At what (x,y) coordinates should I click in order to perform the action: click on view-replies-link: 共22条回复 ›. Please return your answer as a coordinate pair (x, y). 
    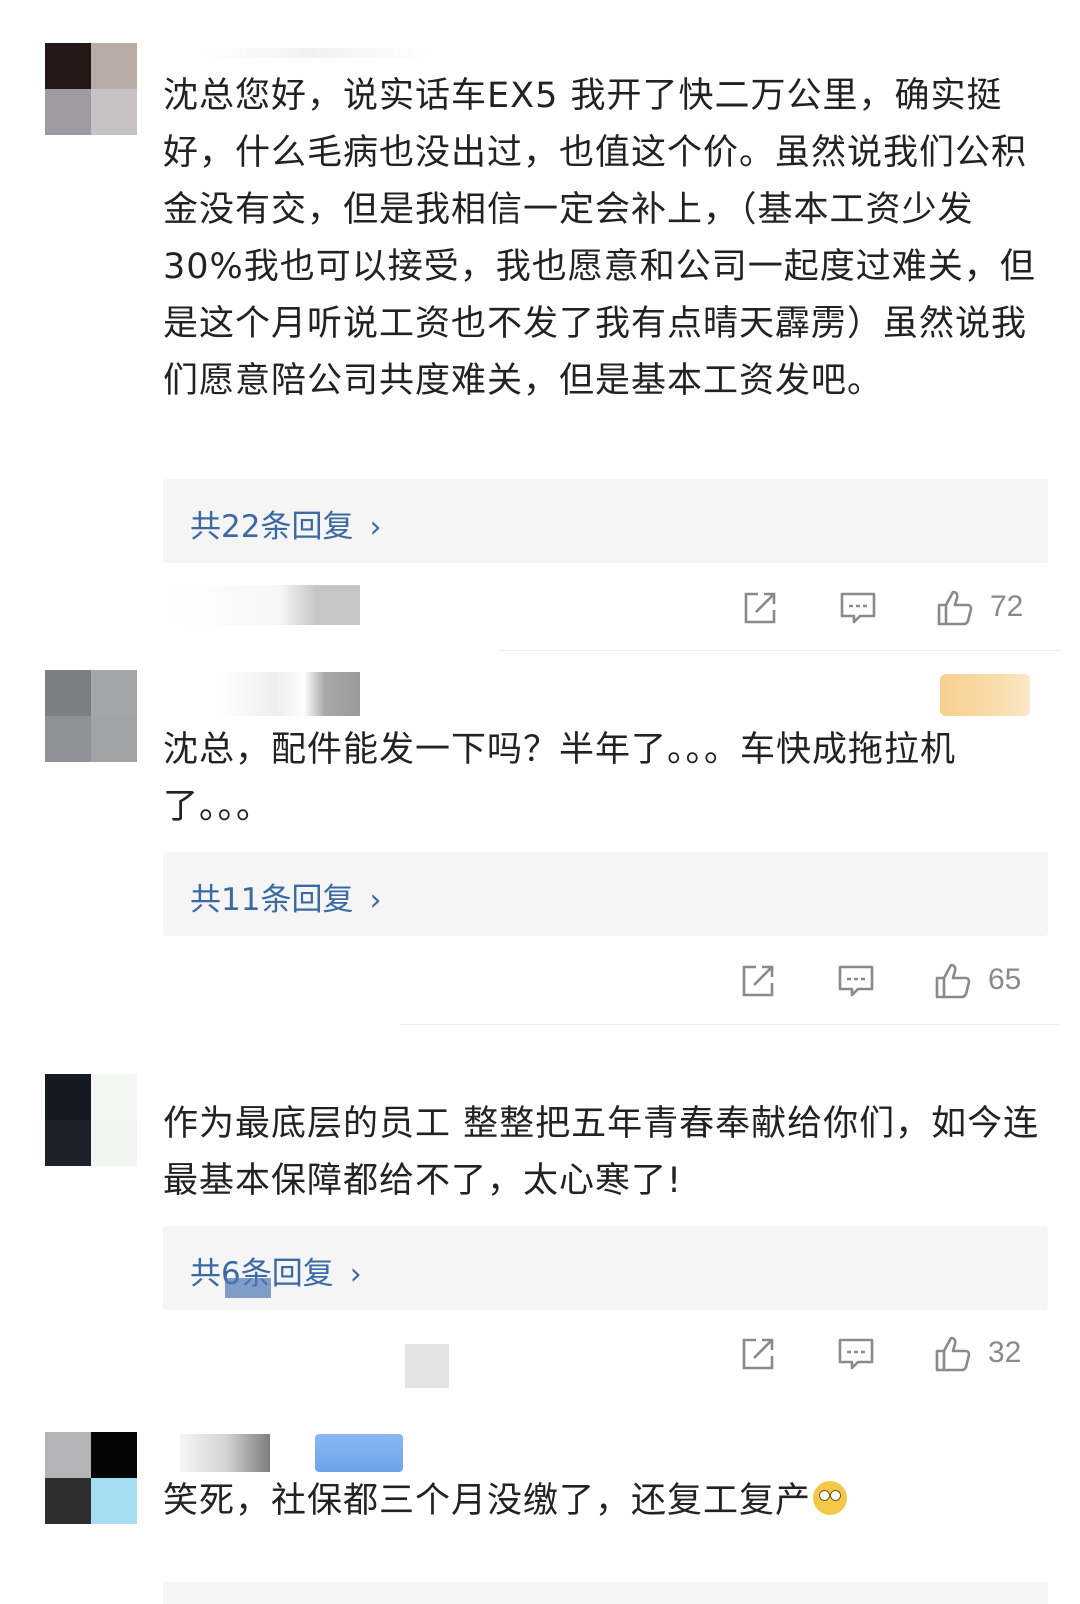
    Looking at the image, I should click on (285, 523).